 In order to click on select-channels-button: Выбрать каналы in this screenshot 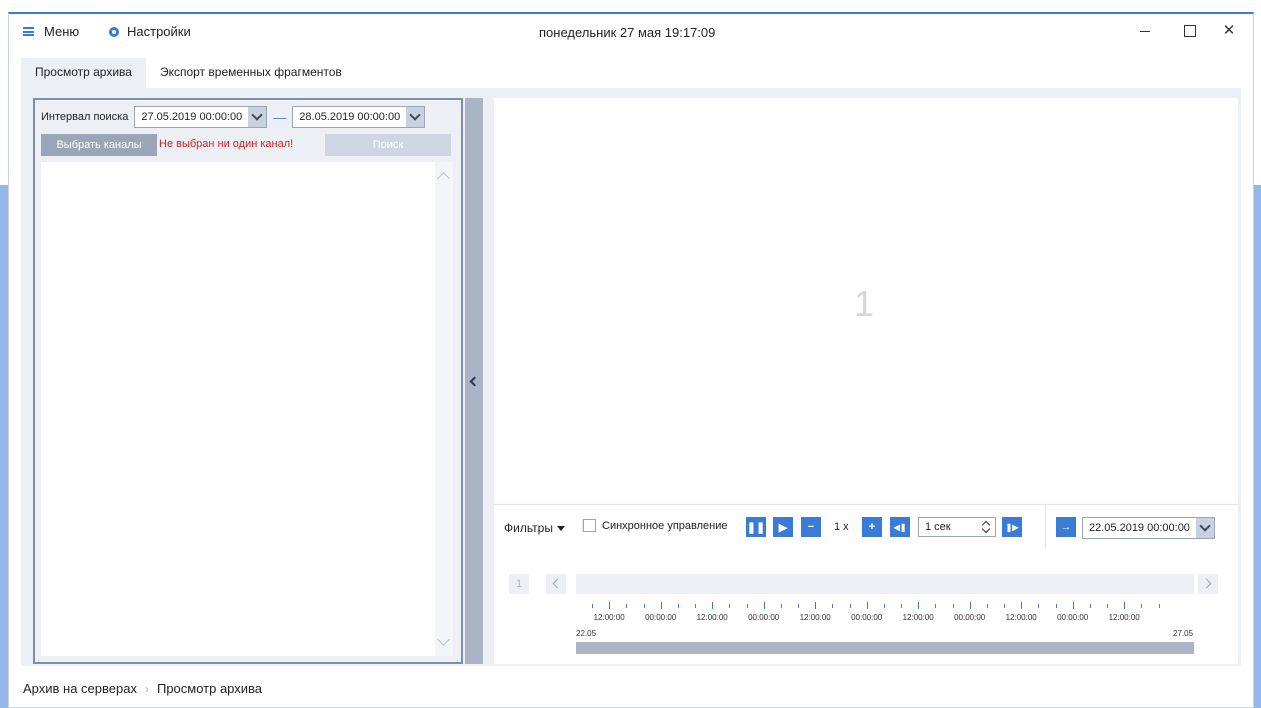, I will do `click(99, 145)`.